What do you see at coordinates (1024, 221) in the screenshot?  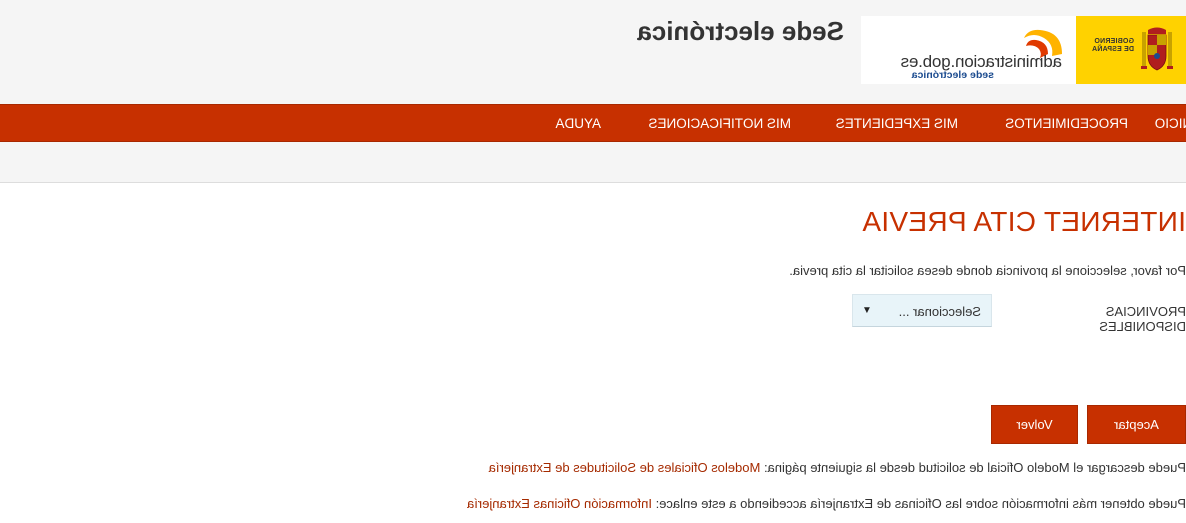 I see `page-title: INTERNET CITA PREVIA` at bounding box center [1024, 221].